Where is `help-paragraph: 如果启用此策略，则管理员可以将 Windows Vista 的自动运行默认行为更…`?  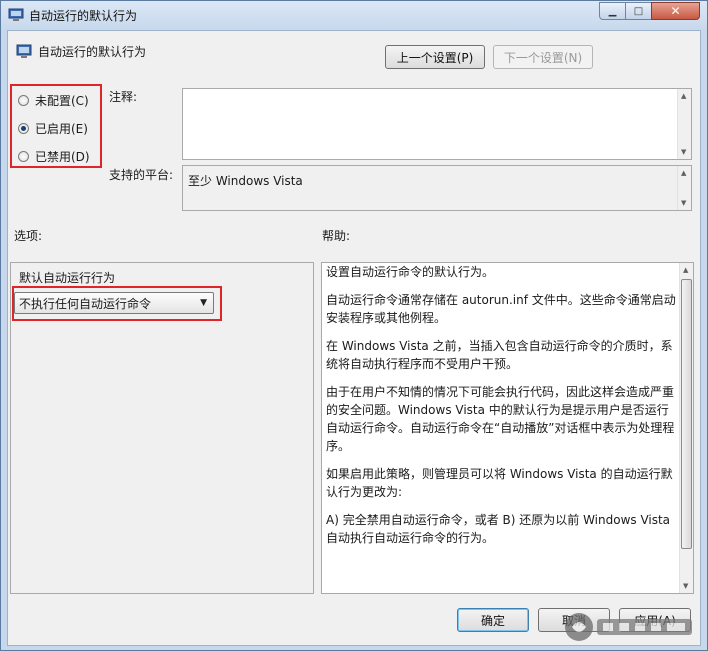
help-paragraph: 如果启用此策略，则管理员可以将 Windows Vista 的自动运行默认行为更… is located at coordinates (499, 483).